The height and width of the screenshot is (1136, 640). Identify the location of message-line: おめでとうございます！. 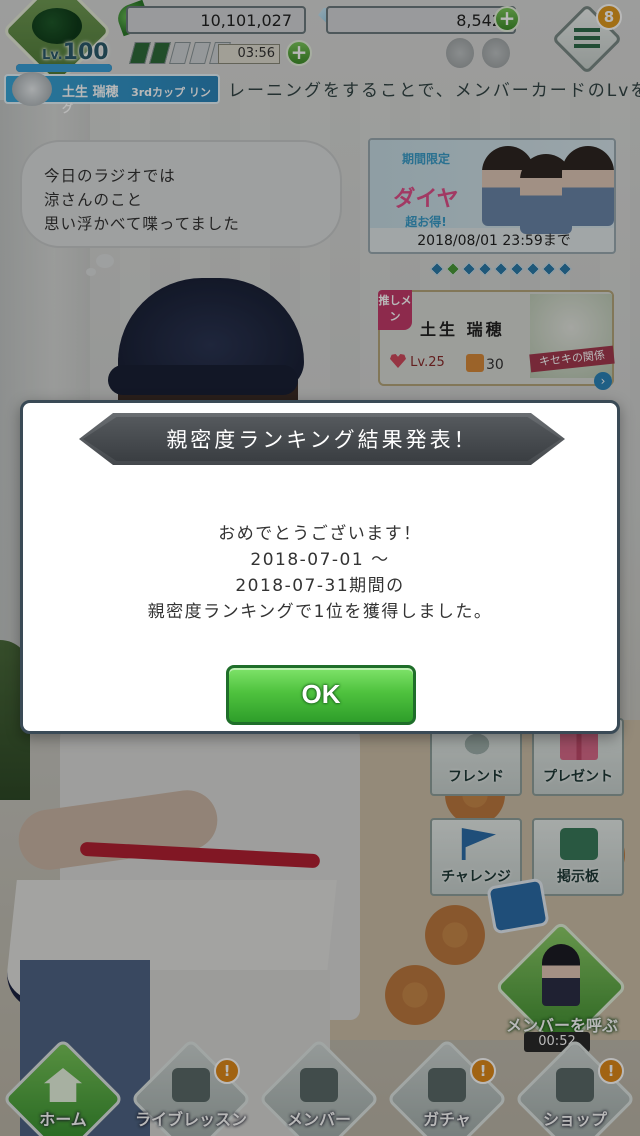
(320, 534).